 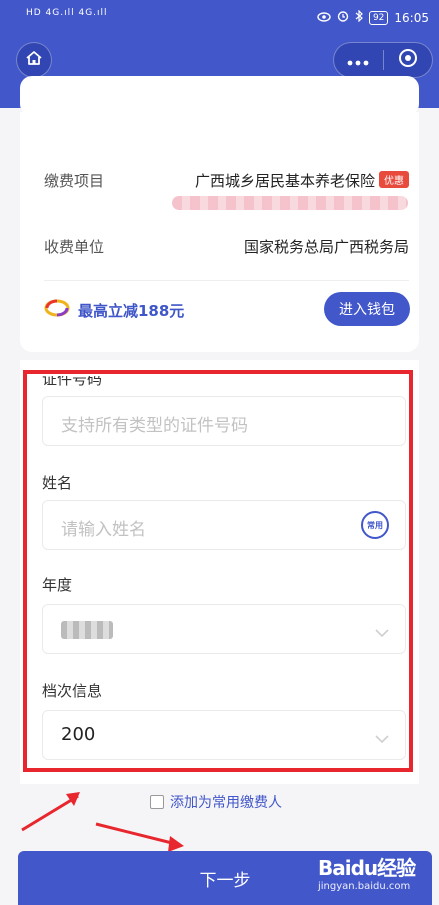 What do you see at coordinates (226, 280) in the screenshot?
I see `divider` at bounding box center [226, 280].